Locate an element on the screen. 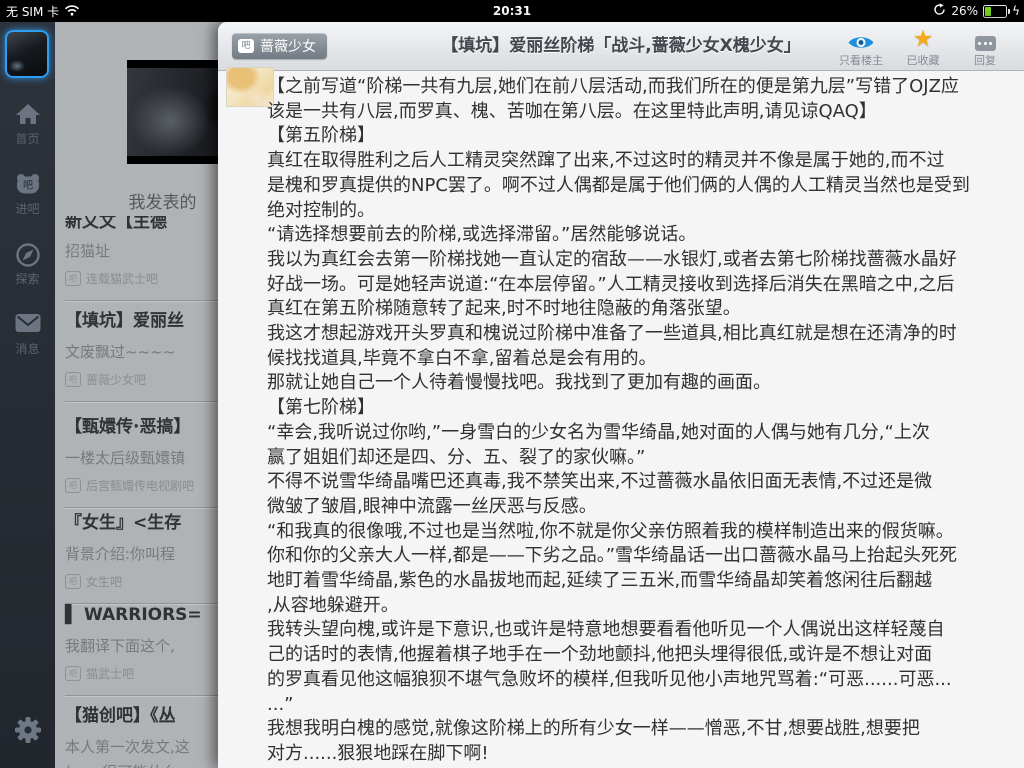  home-icon is located at coordinates (27, 116).